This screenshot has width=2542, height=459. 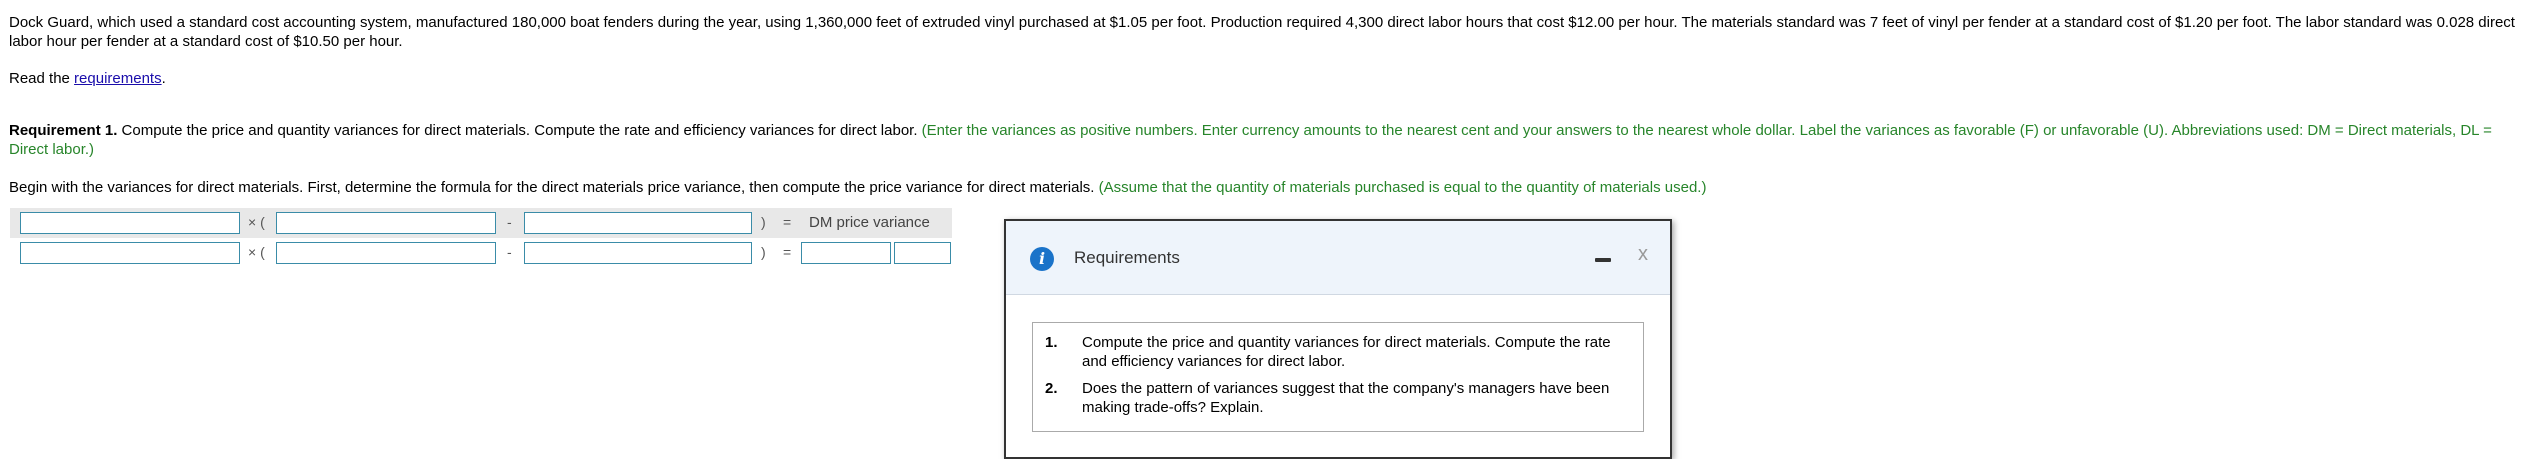 What do you see at coordinates (1127, 257) in the screenshot?
I see `dialog-title: Requirements` at bounding box center [1127, 257].